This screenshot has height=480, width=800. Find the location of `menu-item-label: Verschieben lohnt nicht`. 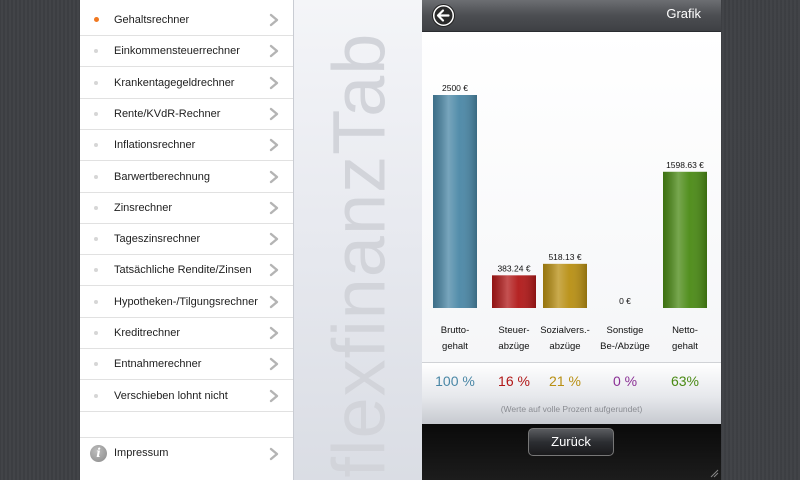

menu-item-label: Verschieben lohnt nicht is located at coordinates (171, 395).